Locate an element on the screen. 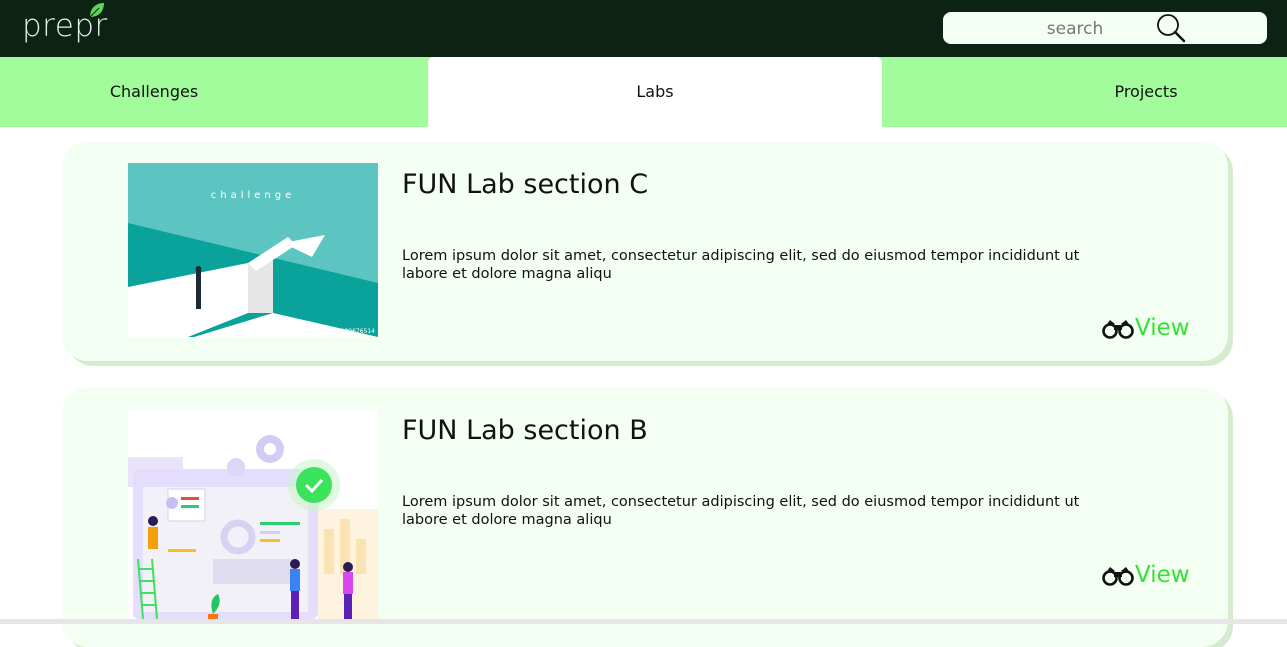 The width and height of the screenshot is (1287, 647). lab-thumbnail is located at coordinates (253, 514).